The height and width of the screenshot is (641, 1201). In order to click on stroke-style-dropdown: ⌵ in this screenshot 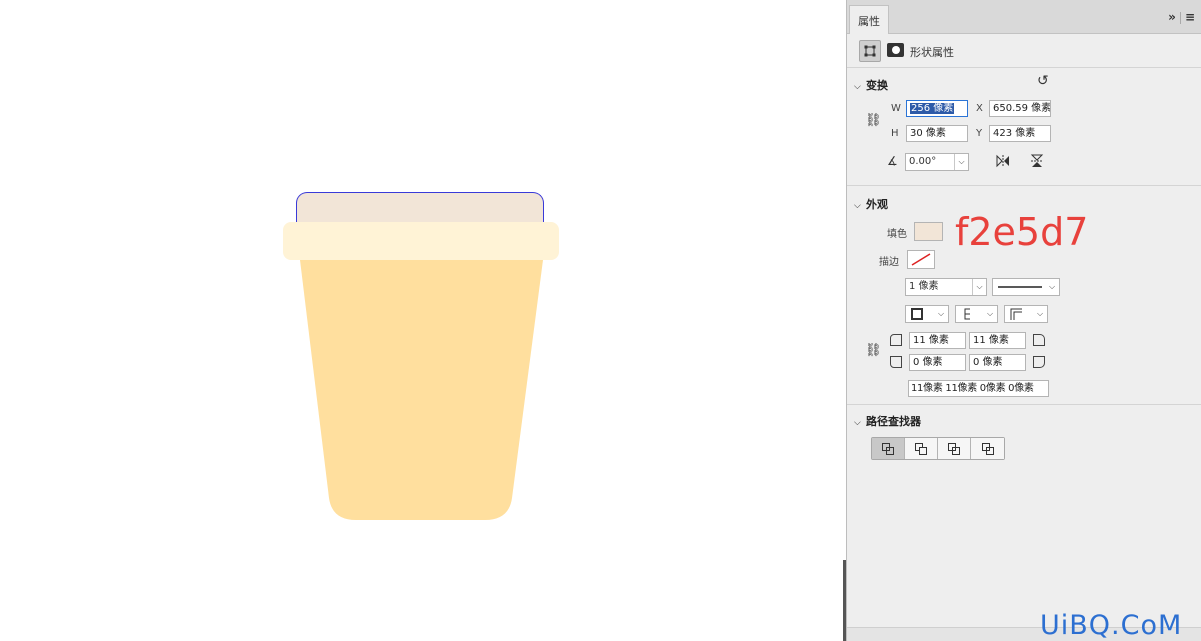, I will do `click(1026, 287)`.